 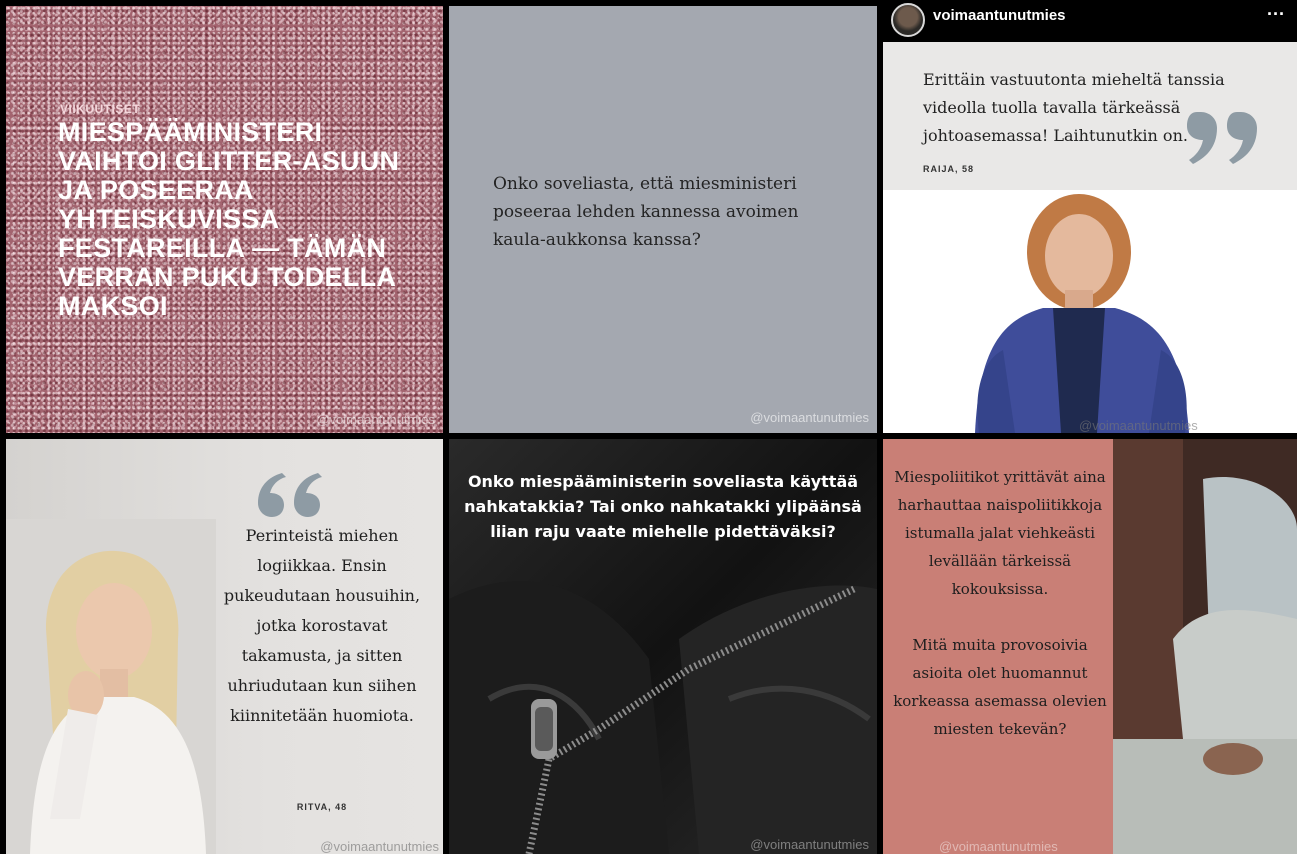 What do you see at coordinates (1090, 21) in the screenshot?
I see `post-header: voimaantunutmies ···` at bounding box center [1090, 21].